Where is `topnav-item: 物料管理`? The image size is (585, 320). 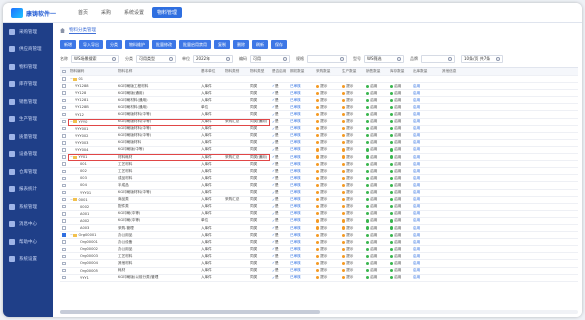
topnav-item: 物料管理 is located at coordinates (167, 12).